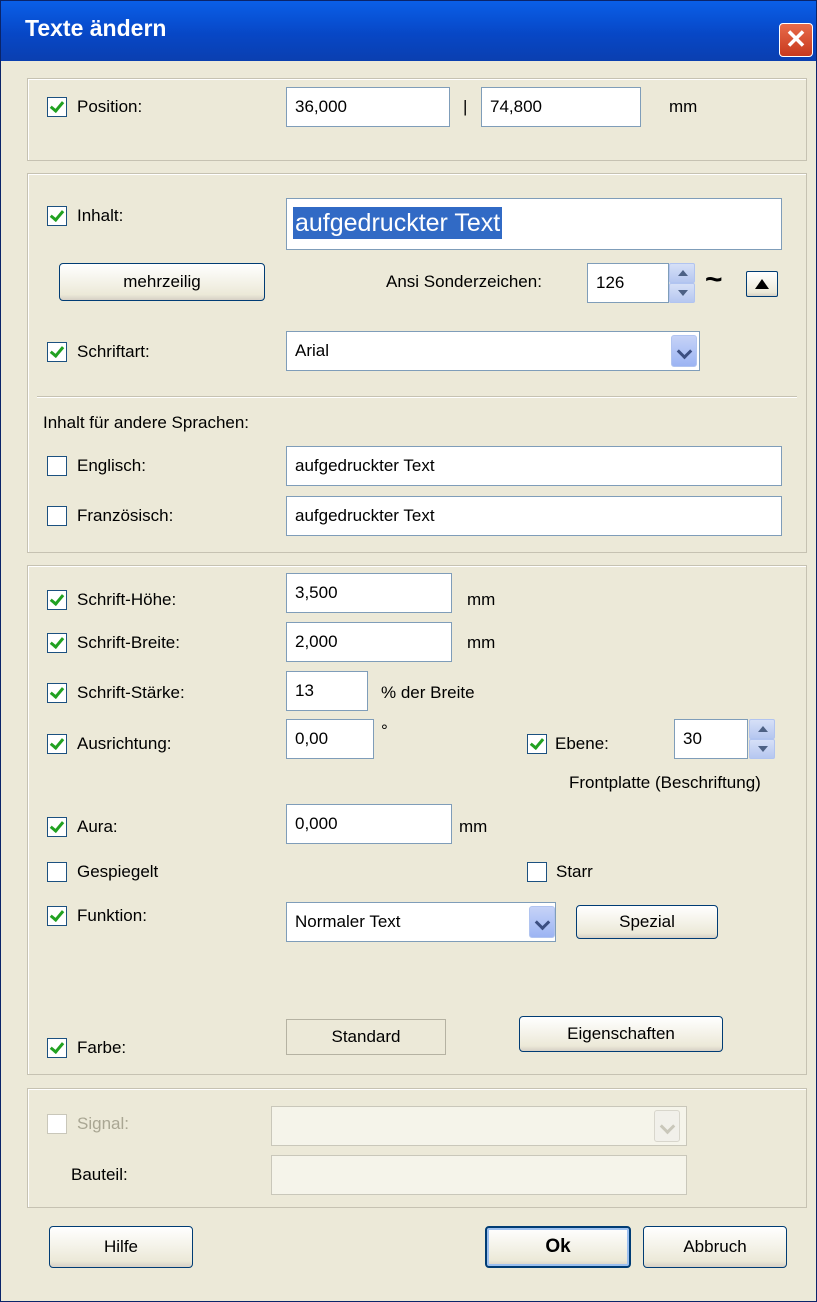 The width and height of the screenshot is (817, 1302). Describe the element at coordinates (57, 744) in the screenshot. I see `ausrichtung-checkbox` at that location.